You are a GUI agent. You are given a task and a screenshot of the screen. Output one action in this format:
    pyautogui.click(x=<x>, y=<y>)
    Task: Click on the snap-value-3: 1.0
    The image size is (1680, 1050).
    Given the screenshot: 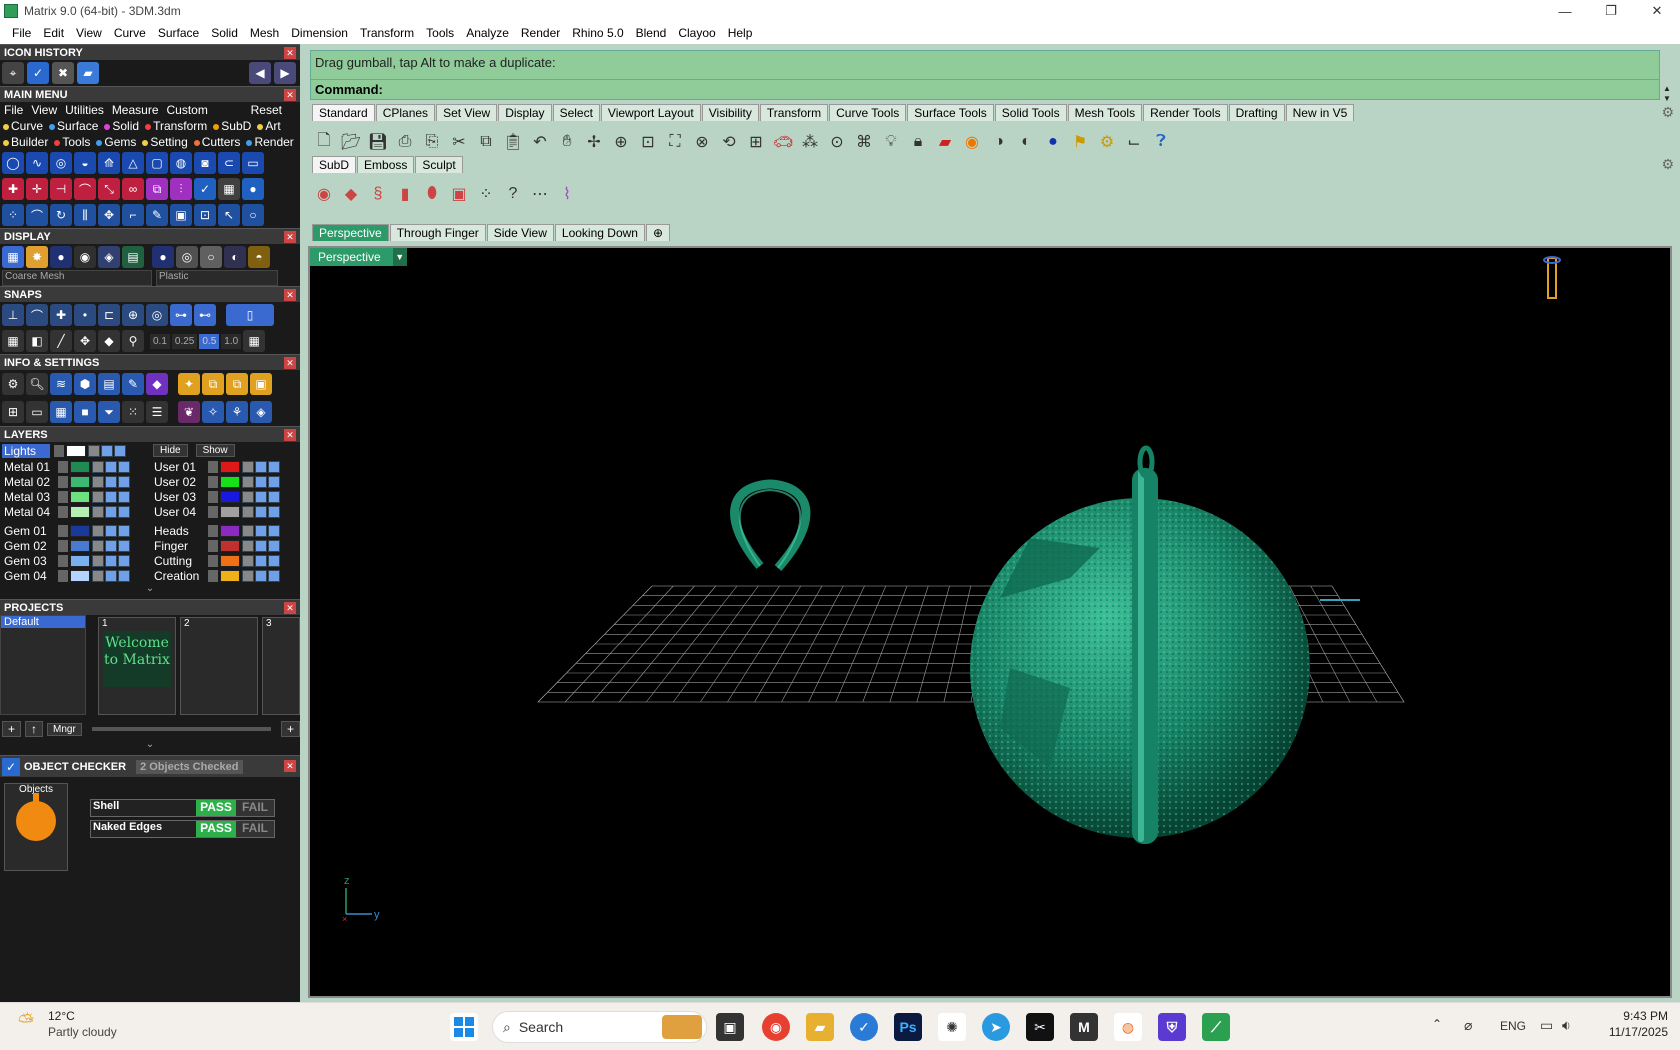 What is the action you would take?
    pyautogui.click(x=231, y=341)
    